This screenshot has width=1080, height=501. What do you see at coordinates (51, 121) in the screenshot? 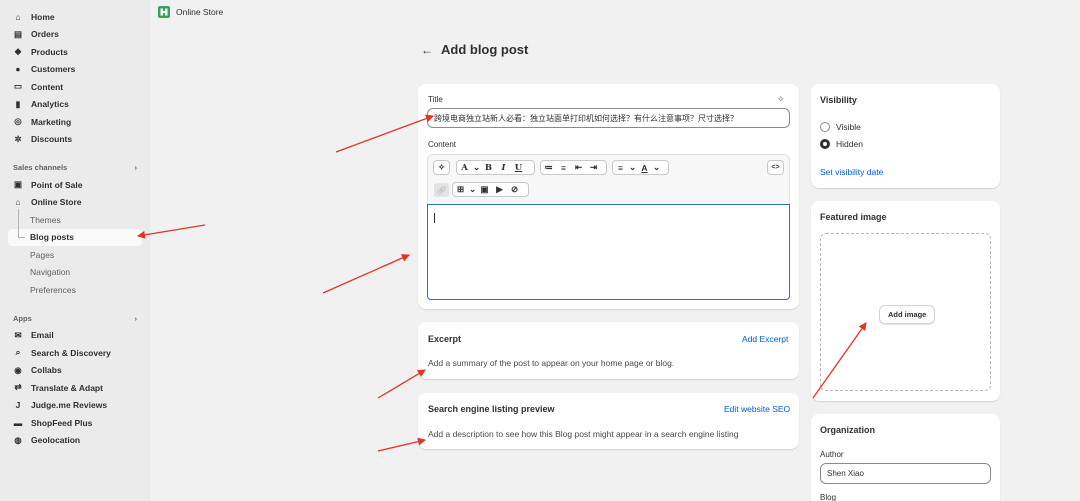
I see `sidebar-item-label: Marketing` at bounding box center [51, 121].